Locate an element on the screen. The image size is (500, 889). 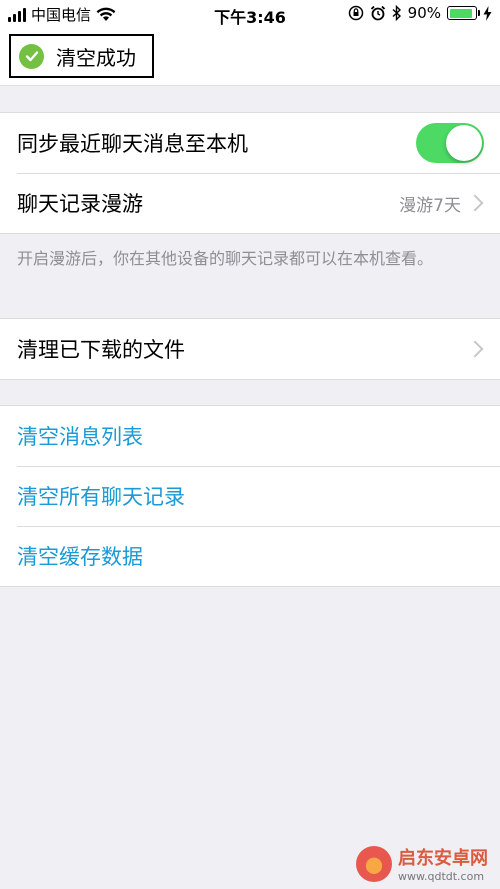
clean-downloads-row: 清理已下载的文件 is located at coordinates (250, 349).